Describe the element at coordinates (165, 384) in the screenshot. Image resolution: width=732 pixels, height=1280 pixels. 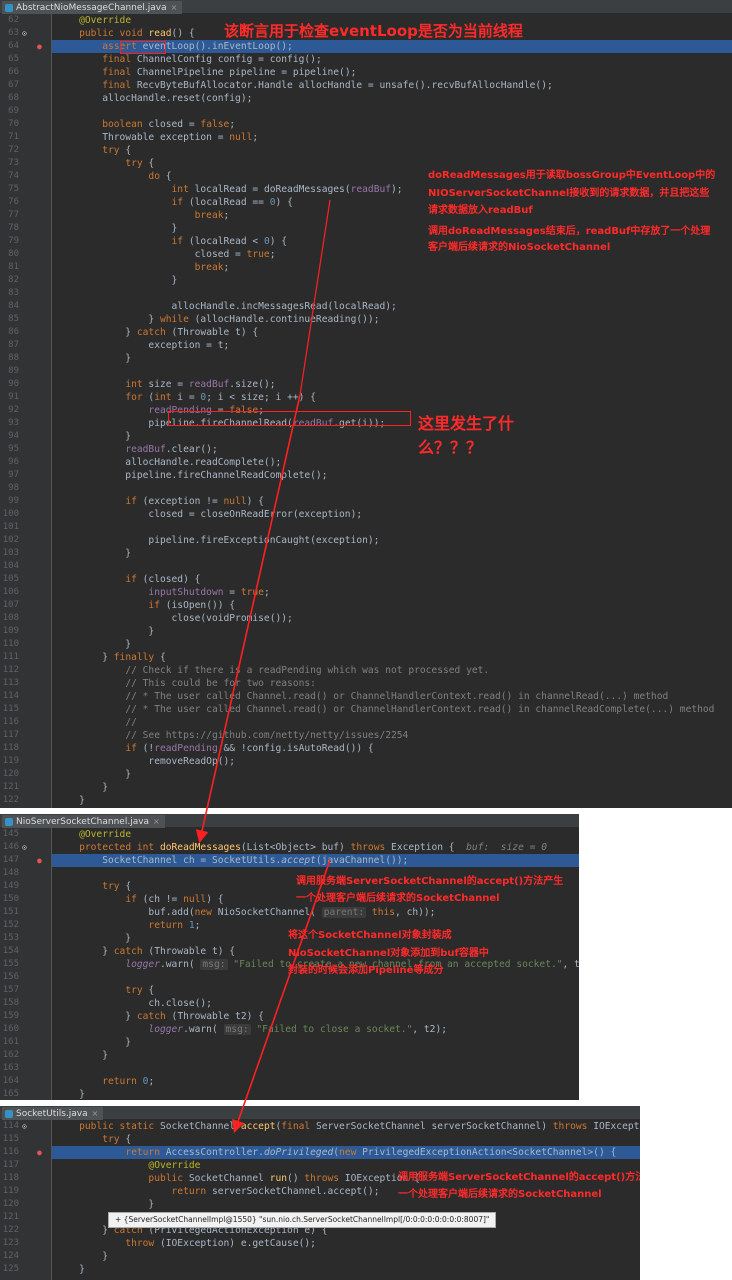
I see `code-line: int size = readBuf.size();` at that location.